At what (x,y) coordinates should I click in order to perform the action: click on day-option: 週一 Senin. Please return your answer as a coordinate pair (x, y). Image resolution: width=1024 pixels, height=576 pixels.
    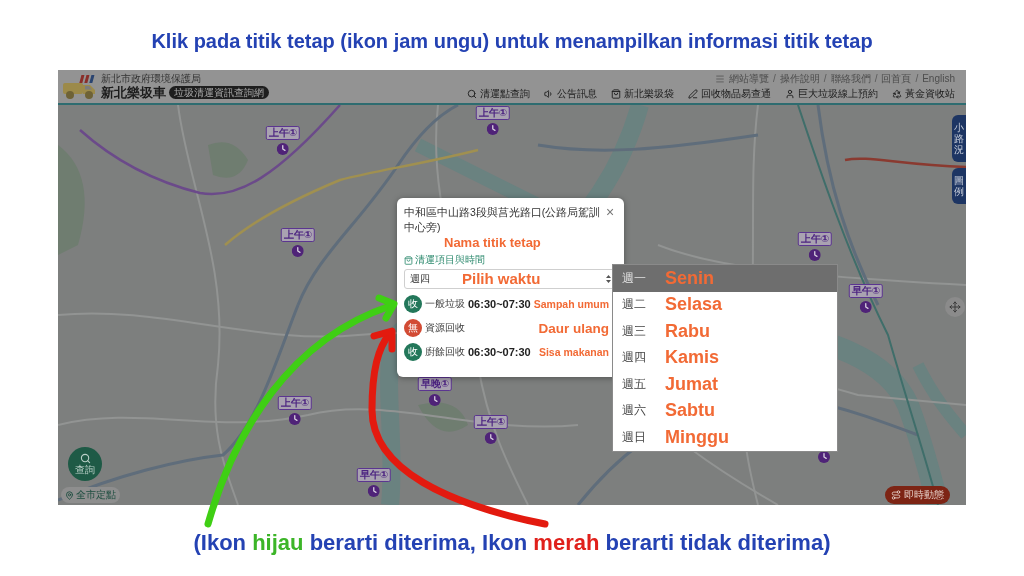
    Looking at the image, I should click on (725, 278).